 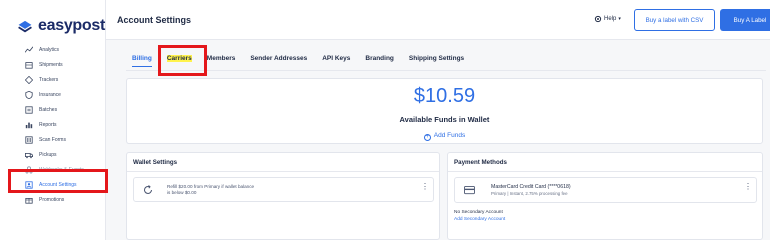 What do you see at coordinates (279, 58) in the screenshot?
I see `tab-label: Sender Addresses` at bounding box center [279, 58].